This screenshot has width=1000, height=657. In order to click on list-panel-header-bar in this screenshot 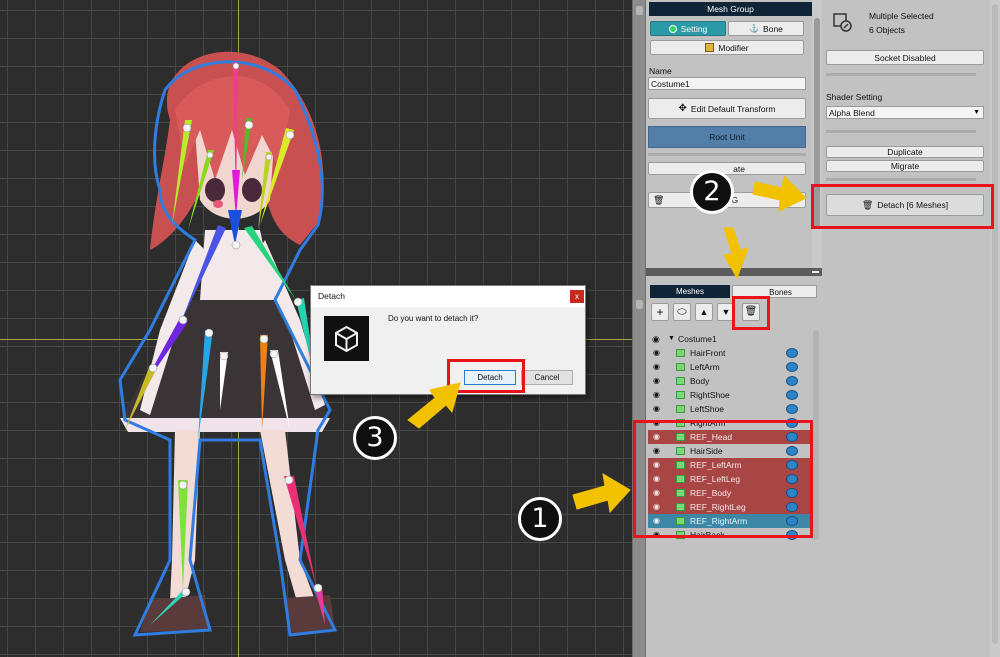, I will do `click(734, 272)`.